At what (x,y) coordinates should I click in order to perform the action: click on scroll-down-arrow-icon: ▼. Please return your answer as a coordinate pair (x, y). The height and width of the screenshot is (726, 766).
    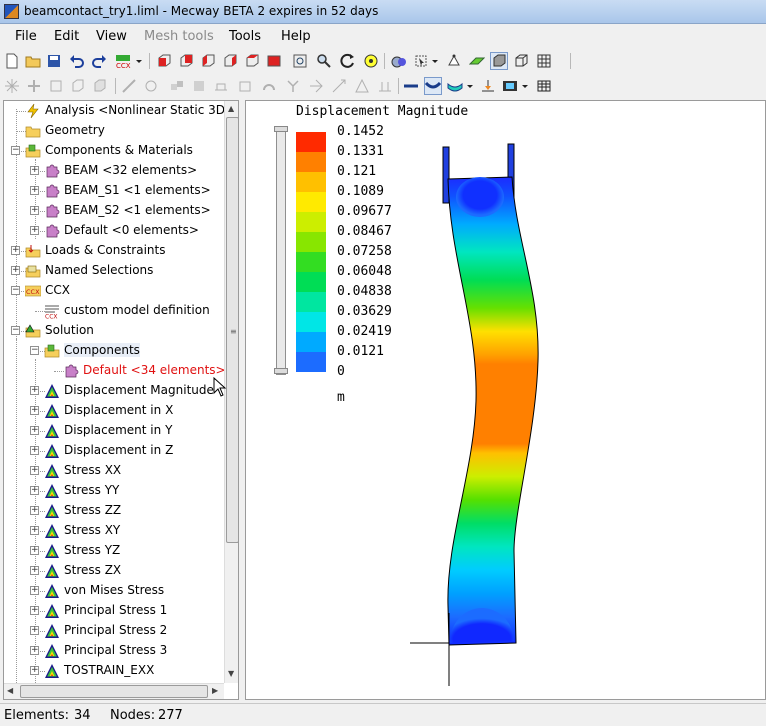
    Looking at the image, I should click on (231, 673).